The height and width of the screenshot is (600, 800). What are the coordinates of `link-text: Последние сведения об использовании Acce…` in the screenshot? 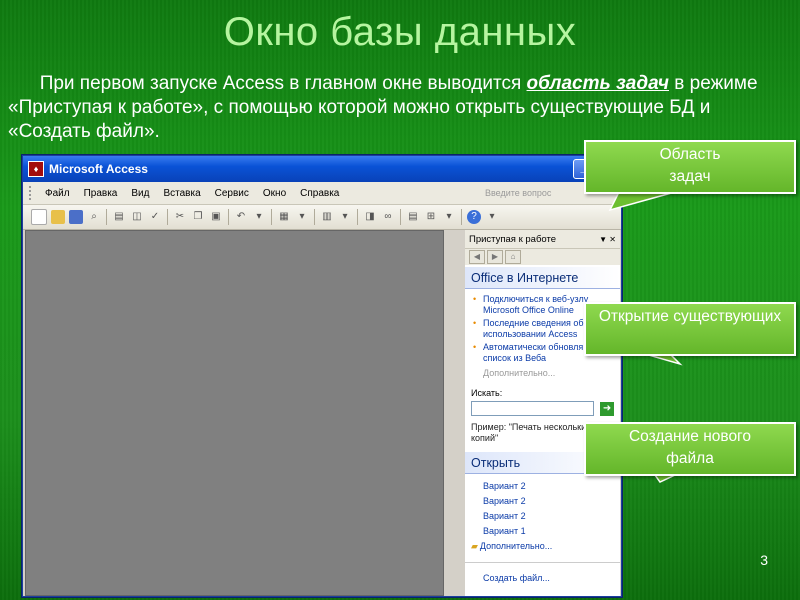 It's located at (533, 328).